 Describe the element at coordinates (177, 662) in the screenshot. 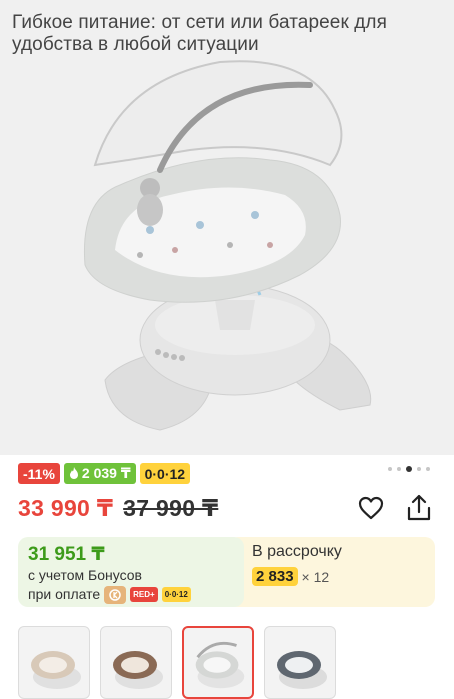

I see `thumbnail-strip` at that location.